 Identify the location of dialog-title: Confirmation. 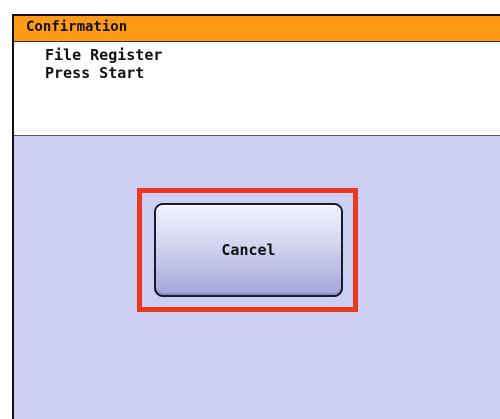
(77, 27).